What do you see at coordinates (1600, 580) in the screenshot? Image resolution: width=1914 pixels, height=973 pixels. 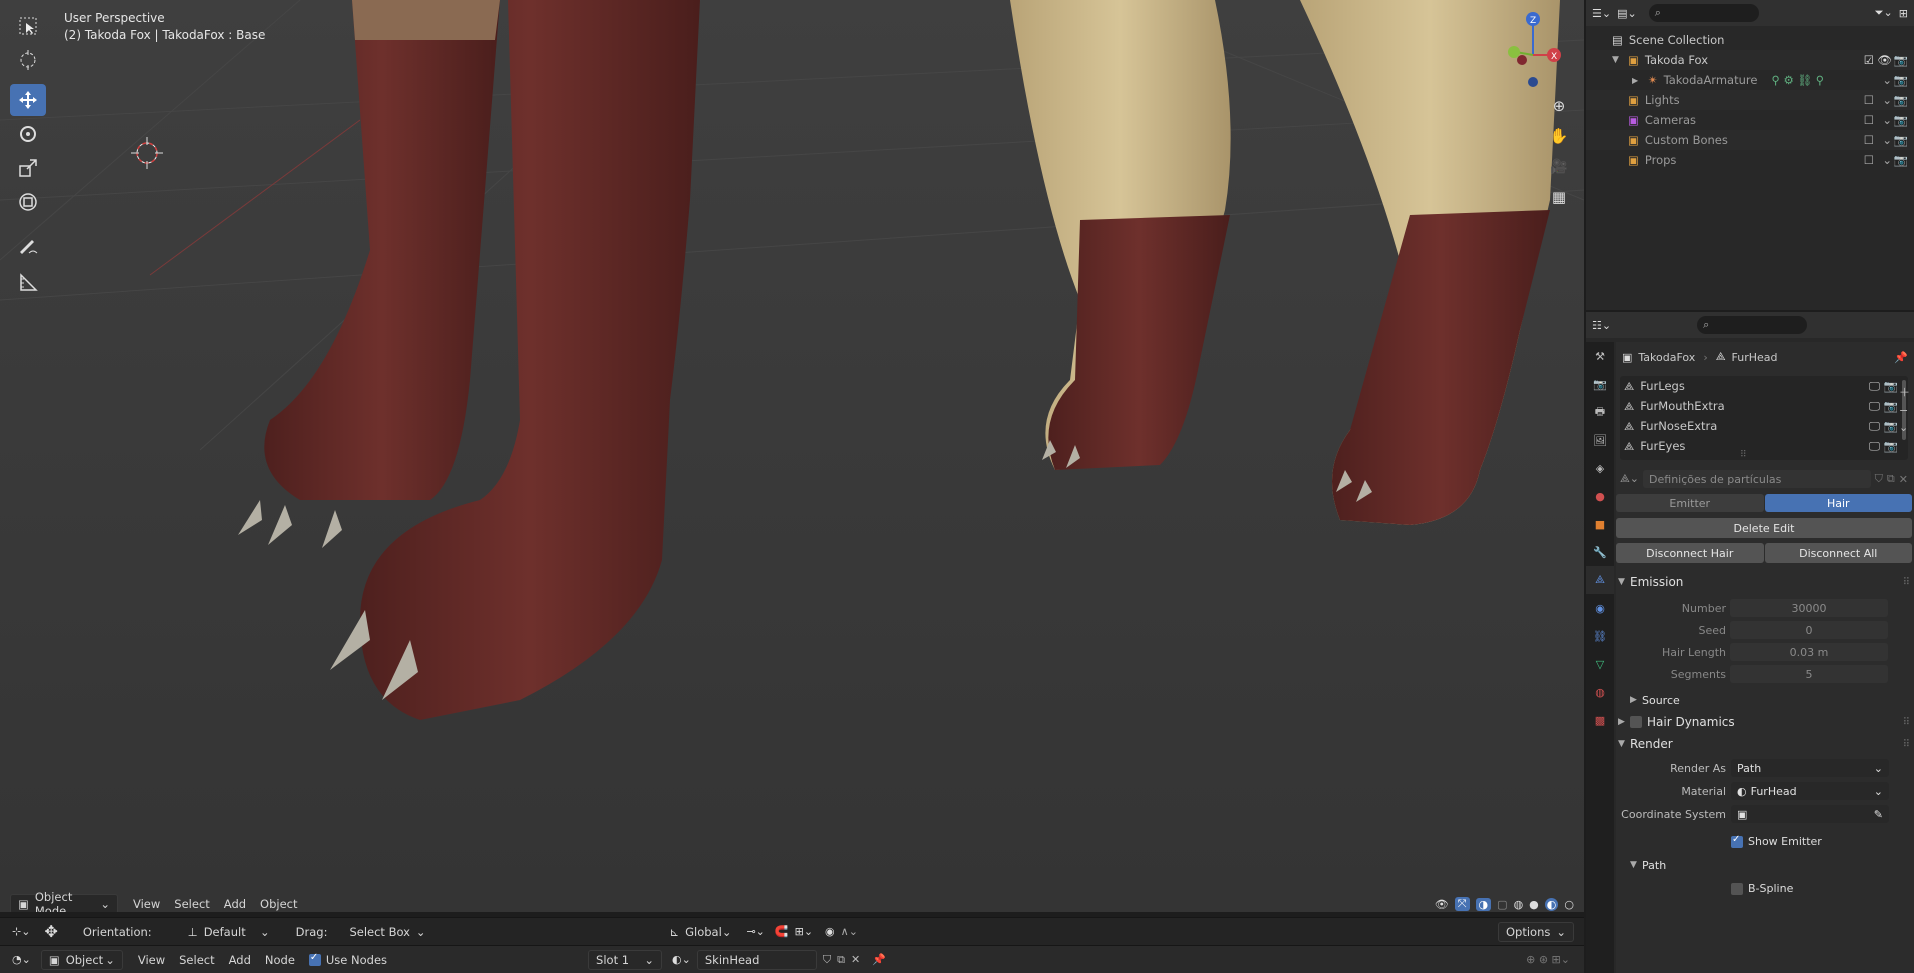 I see `tab-particles: ⟁` at bounding box center [1600, 580].